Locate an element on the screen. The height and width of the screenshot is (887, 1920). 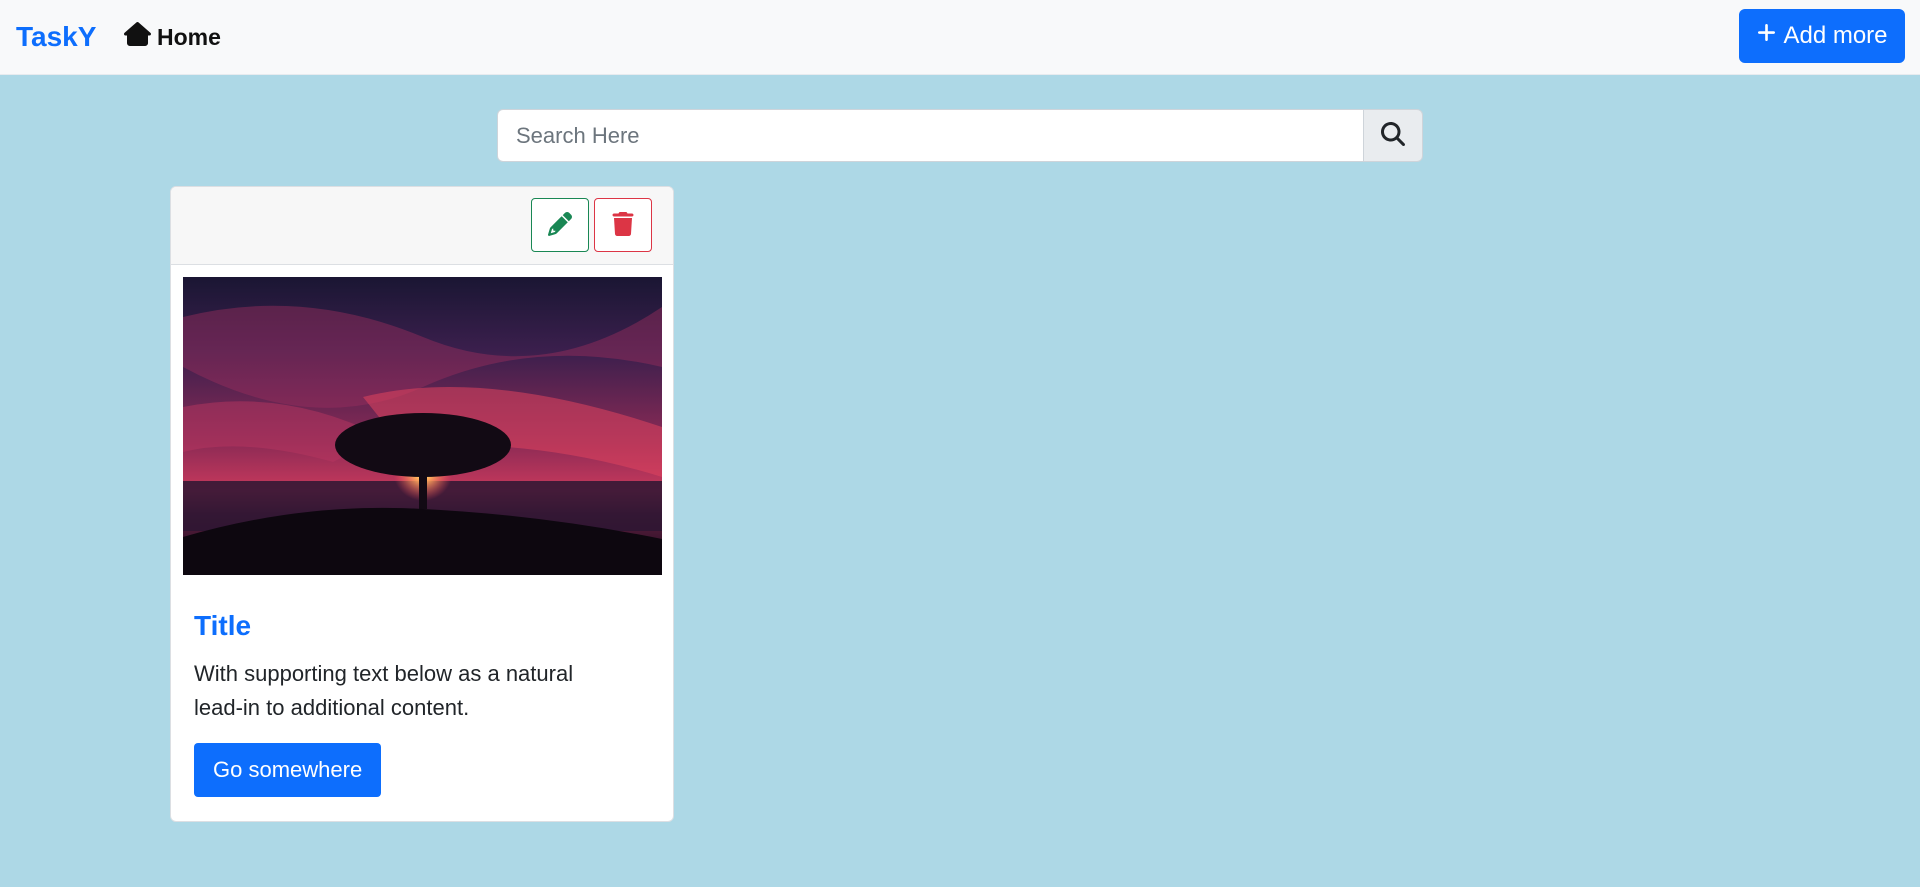
card-image is located at coordinates (422, 426).